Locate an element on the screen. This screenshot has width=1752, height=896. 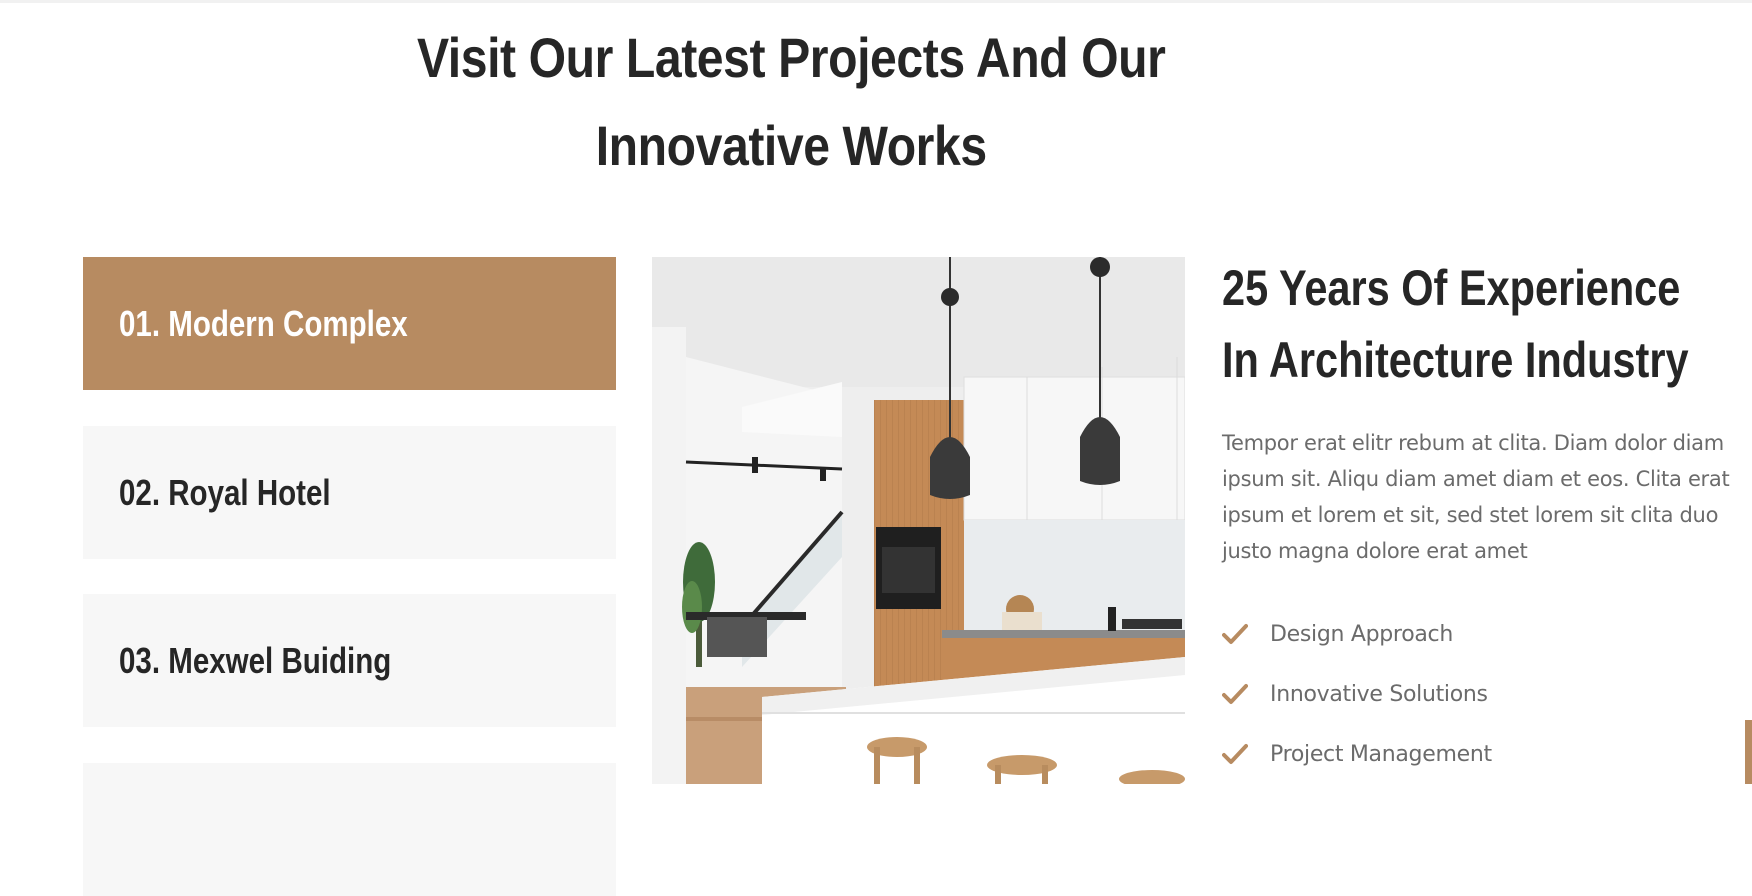
tab-label: 02. Royal Hotel is located at coordinates (225, 492).